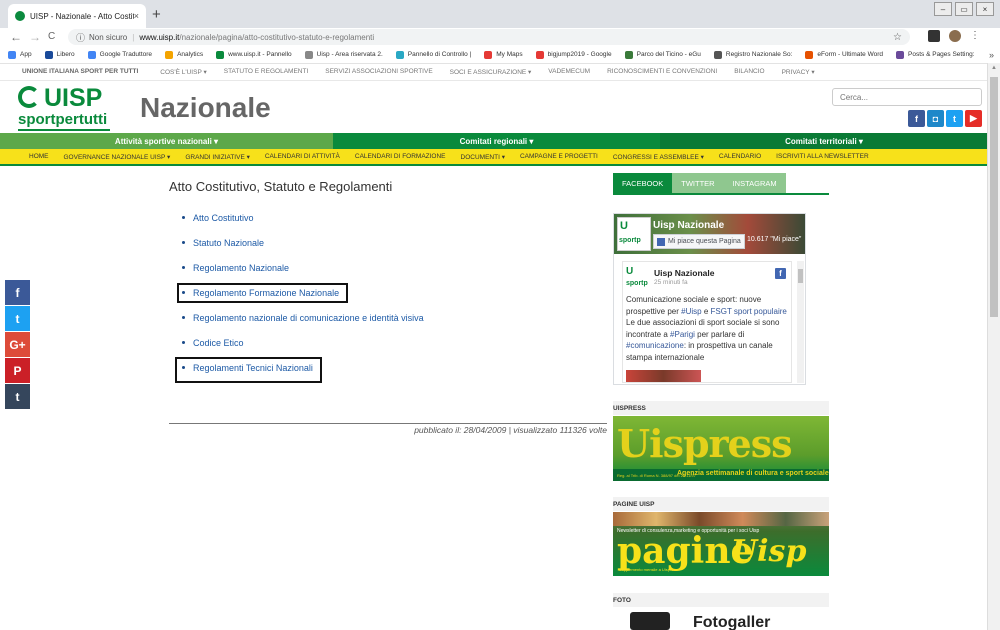 The height and width of the screenshot is (630, 1000). What do you see at coordinates (254, 54) in the screenshot?
I see `bookmark-item: www.uisp.it - Pannello` at bounding box center [254, 54].